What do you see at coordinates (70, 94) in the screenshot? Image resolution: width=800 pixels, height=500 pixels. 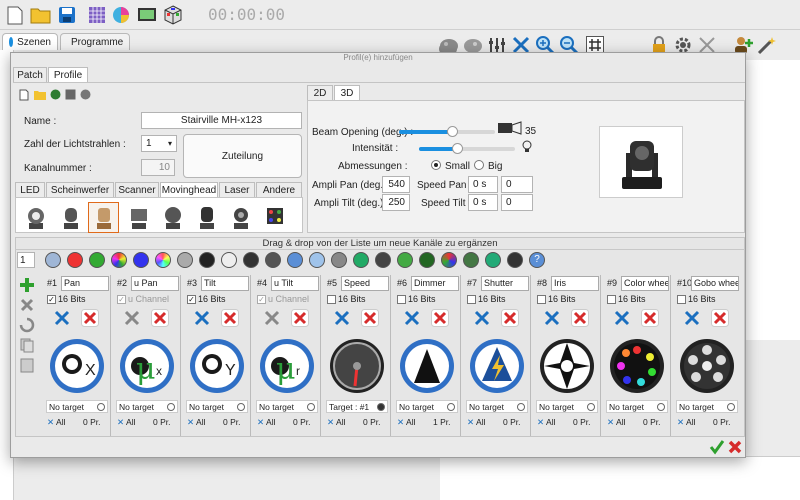 I see `export-profile-icon` at bounding box center [70, 94].